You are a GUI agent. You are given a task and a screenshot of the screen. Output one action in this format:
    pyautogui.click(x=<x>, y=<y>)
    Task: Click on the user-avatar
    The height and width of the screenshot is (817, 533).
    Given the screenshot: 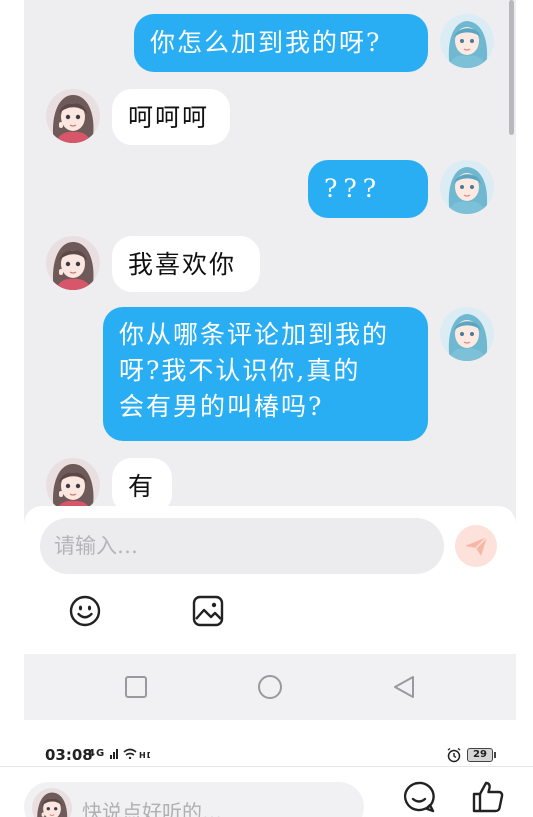 What is the action you would take?
    pyautogui.click(x=52, y=802)
    